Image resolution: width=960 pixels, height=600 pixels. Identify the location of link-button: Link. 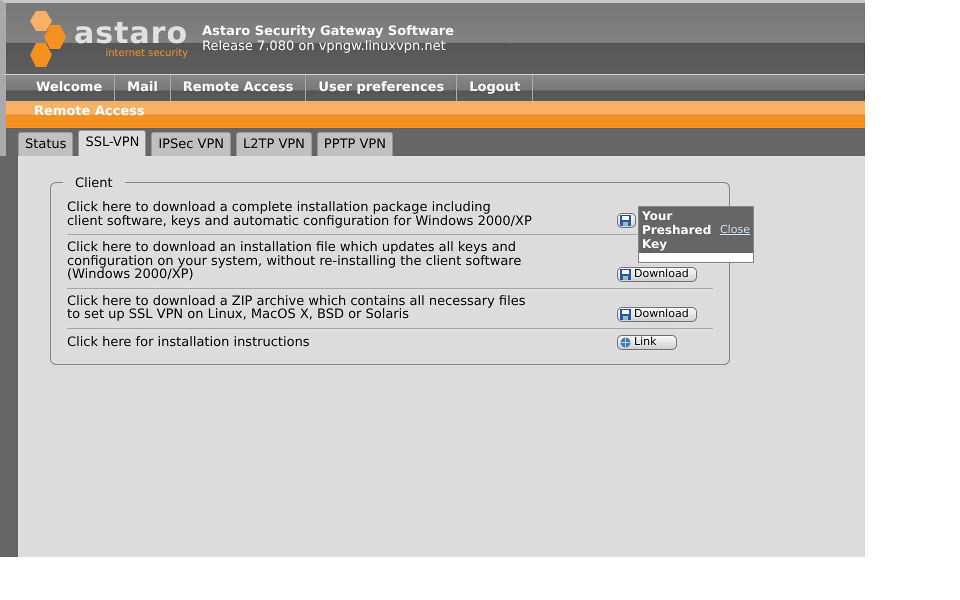
(647, 342).